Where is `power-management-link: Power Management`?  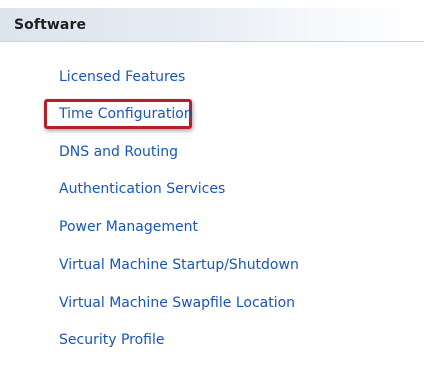 power-management-link: Power Management is located at coordinates (128, 227).